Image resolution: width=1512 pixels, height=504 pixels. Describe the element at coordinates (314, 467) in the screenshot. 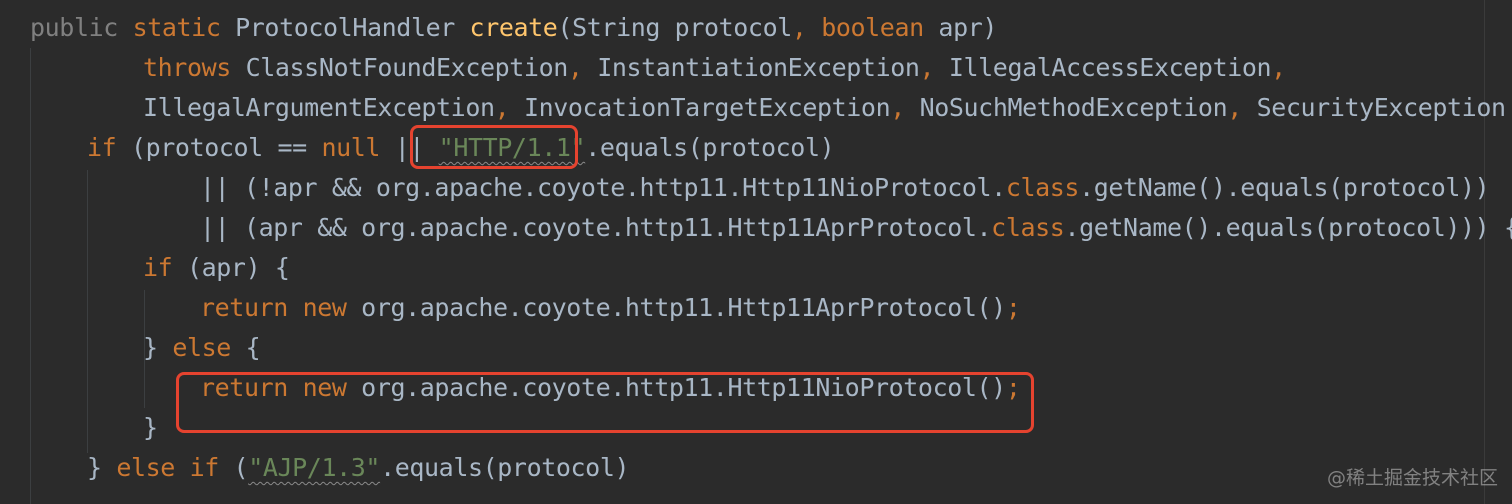

I see `string-literal: "AJP/1.3"` at that location.